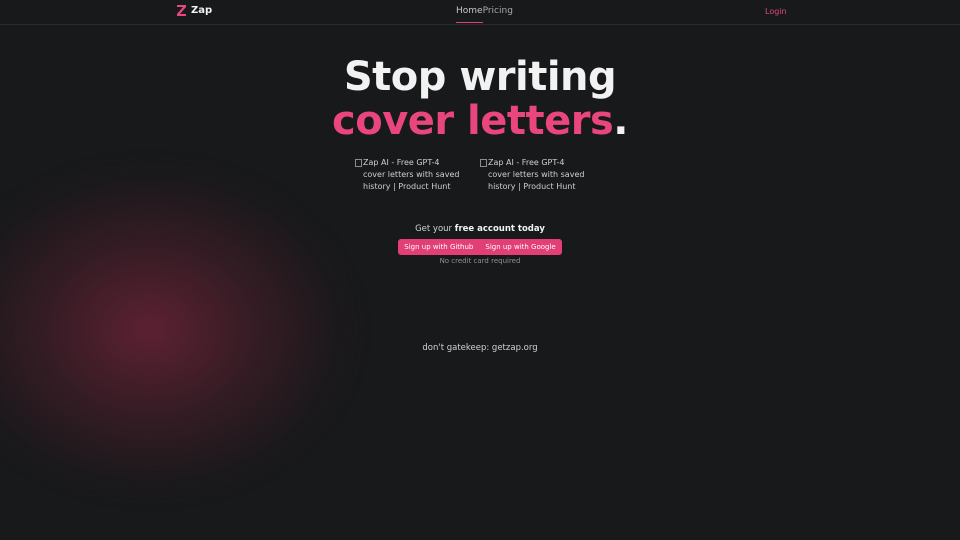  Describe the element at coordinates (498, 11) in the screenshot. I see `nav-pricing-link: Pricing` at that location.